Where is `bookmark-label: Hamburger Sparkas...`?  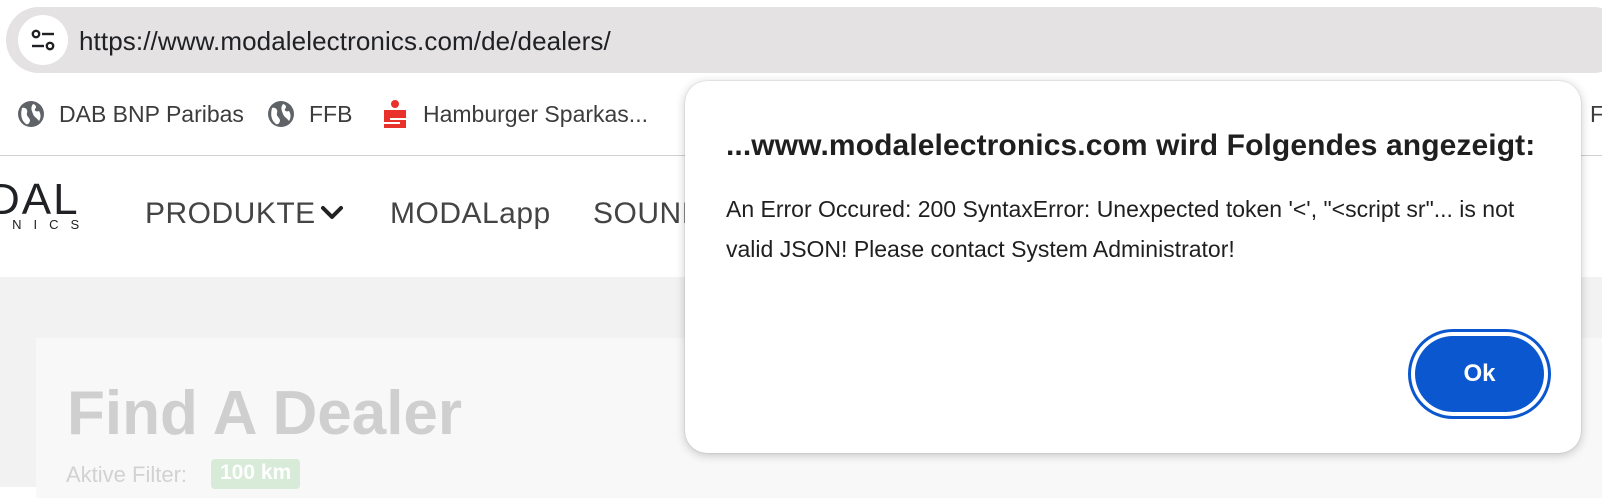 bookmark-label: Hamburger Sparkas... is located at coordinates (535, 113).